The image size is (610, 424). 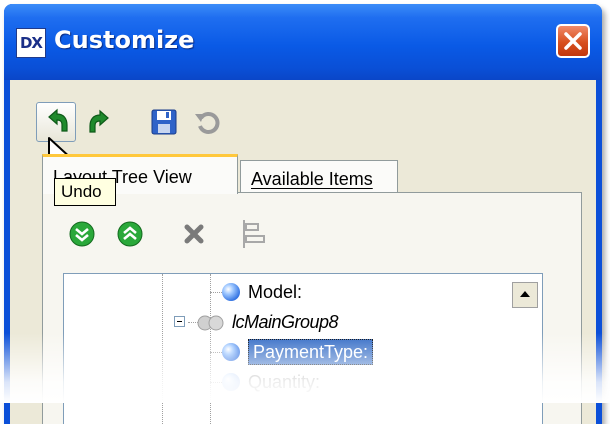 I want to click on redo-button, so click(x=100, y=122).